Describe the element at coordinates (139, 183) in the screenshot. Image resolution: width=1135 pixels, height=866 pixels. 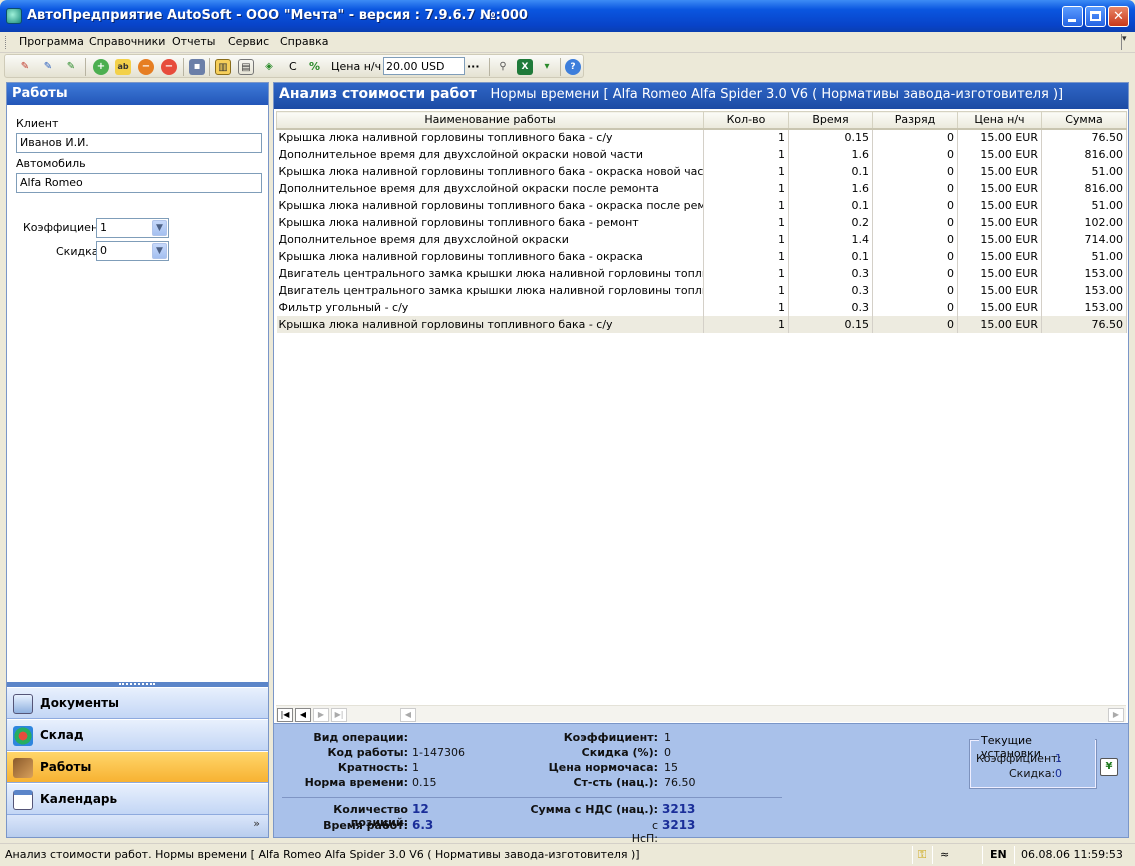
I see `car-field: Alfa Romeo` at that location.